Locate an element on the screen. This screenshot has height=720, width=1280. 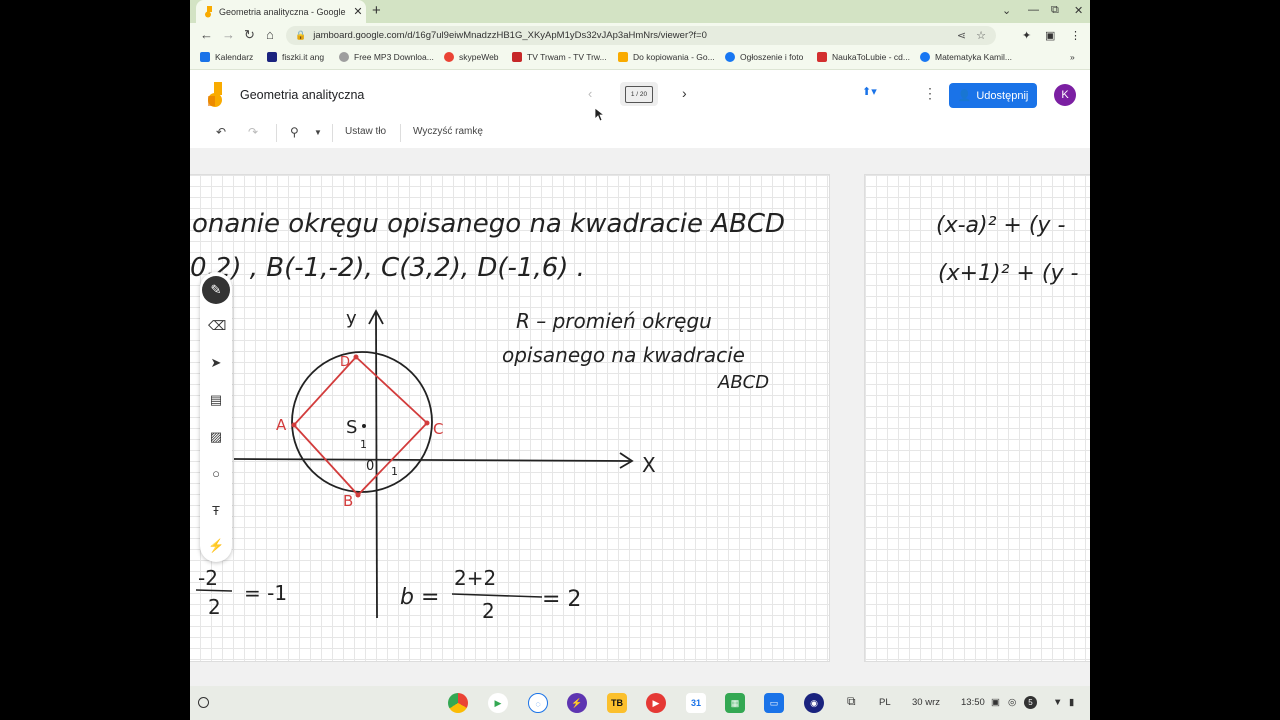
present-to-meeting-icon: ⬆▾ is located at coordinates (877, 94).